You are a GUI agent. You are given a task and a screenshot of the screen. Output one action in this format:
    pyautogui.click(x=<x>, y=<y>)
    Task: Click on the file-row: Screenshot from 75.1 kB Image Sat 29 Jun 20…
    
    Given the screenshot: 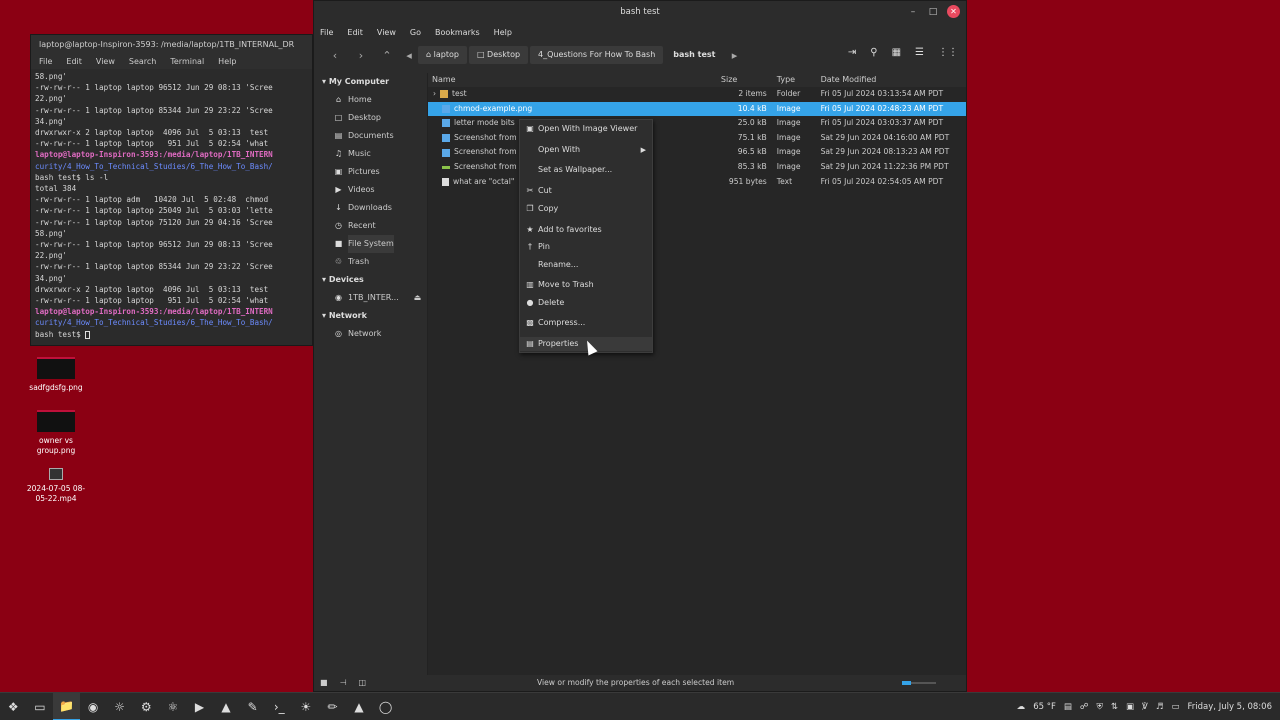 What is the action you would take?
    pyautogui.click(x=697, y=138)
    